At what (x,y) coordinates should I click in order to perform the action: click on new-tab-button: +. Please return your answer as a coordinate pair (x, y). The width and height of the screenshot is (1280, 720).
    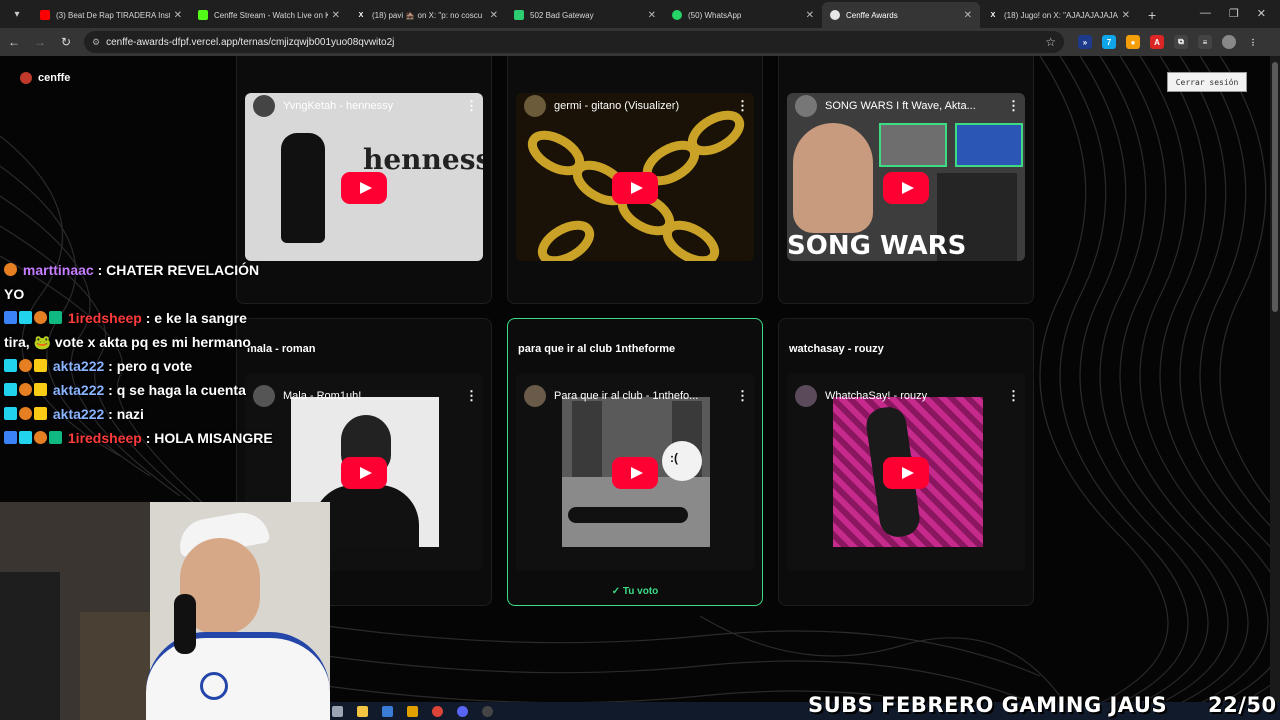
    Looking at the image, I should click on (1152, 17).